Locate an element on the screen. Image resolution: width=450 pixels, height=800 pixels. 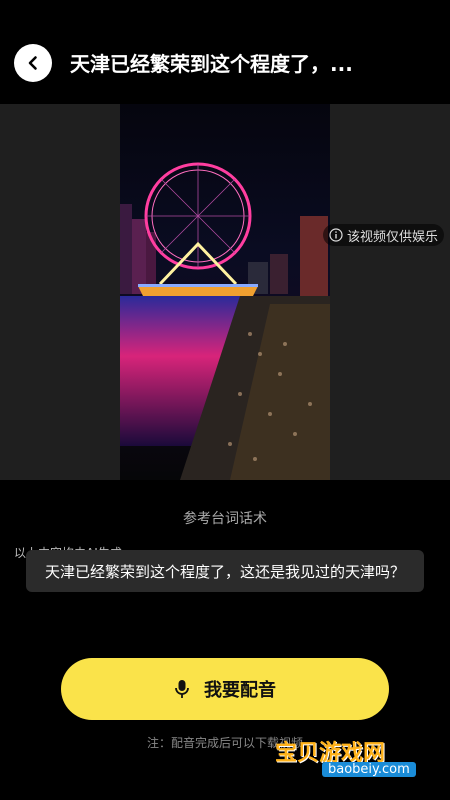
chevron-left-icon is located at coordinates (32, 63).